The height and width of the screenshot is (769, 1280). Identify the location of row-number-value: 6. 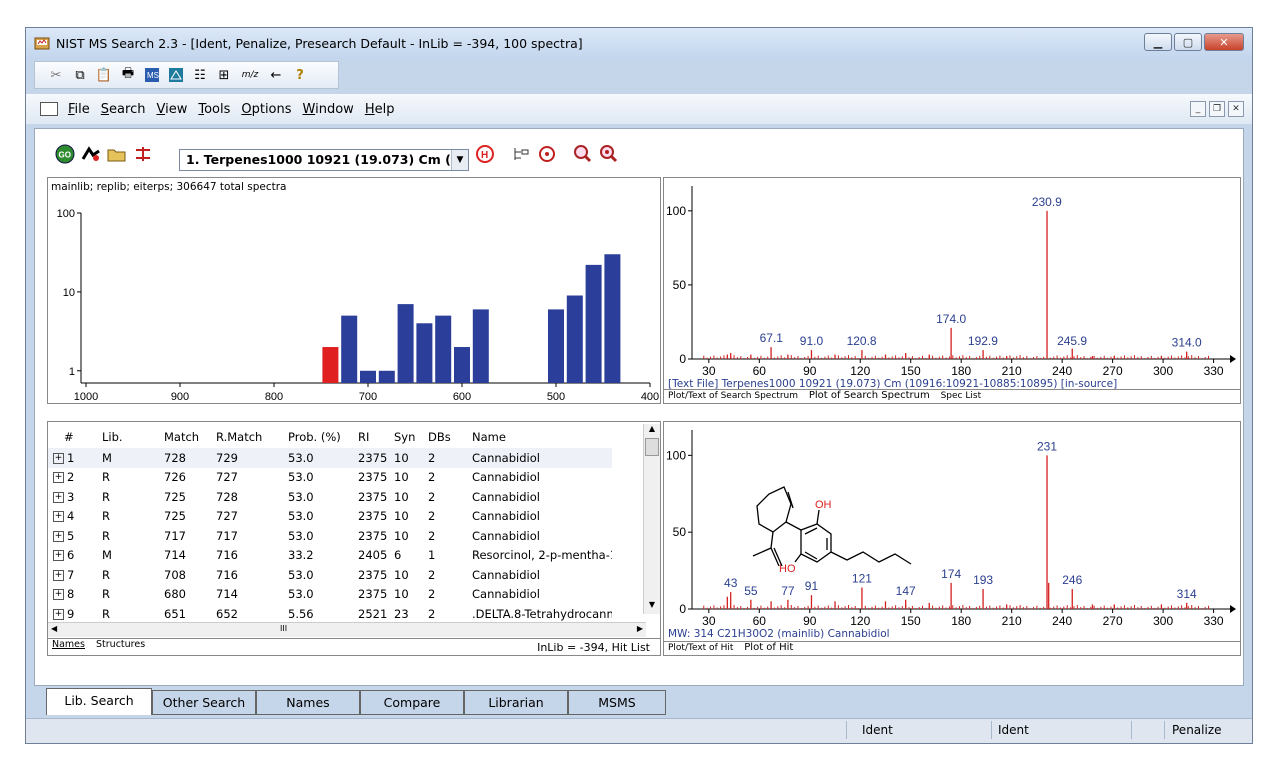
(71, 555).